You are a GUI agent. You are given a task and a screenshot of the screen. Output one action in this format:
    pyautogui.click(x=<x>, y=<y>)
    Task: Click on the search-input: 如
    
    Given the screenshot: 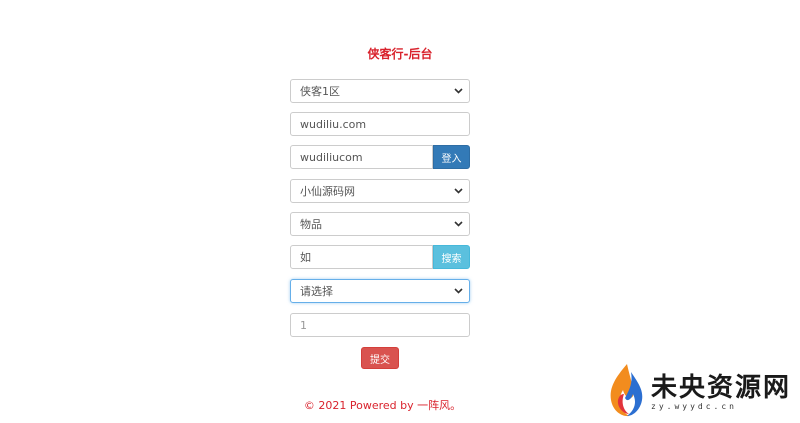 What is the action you would take?
    pyautogui.click(x=361, y=257)
    